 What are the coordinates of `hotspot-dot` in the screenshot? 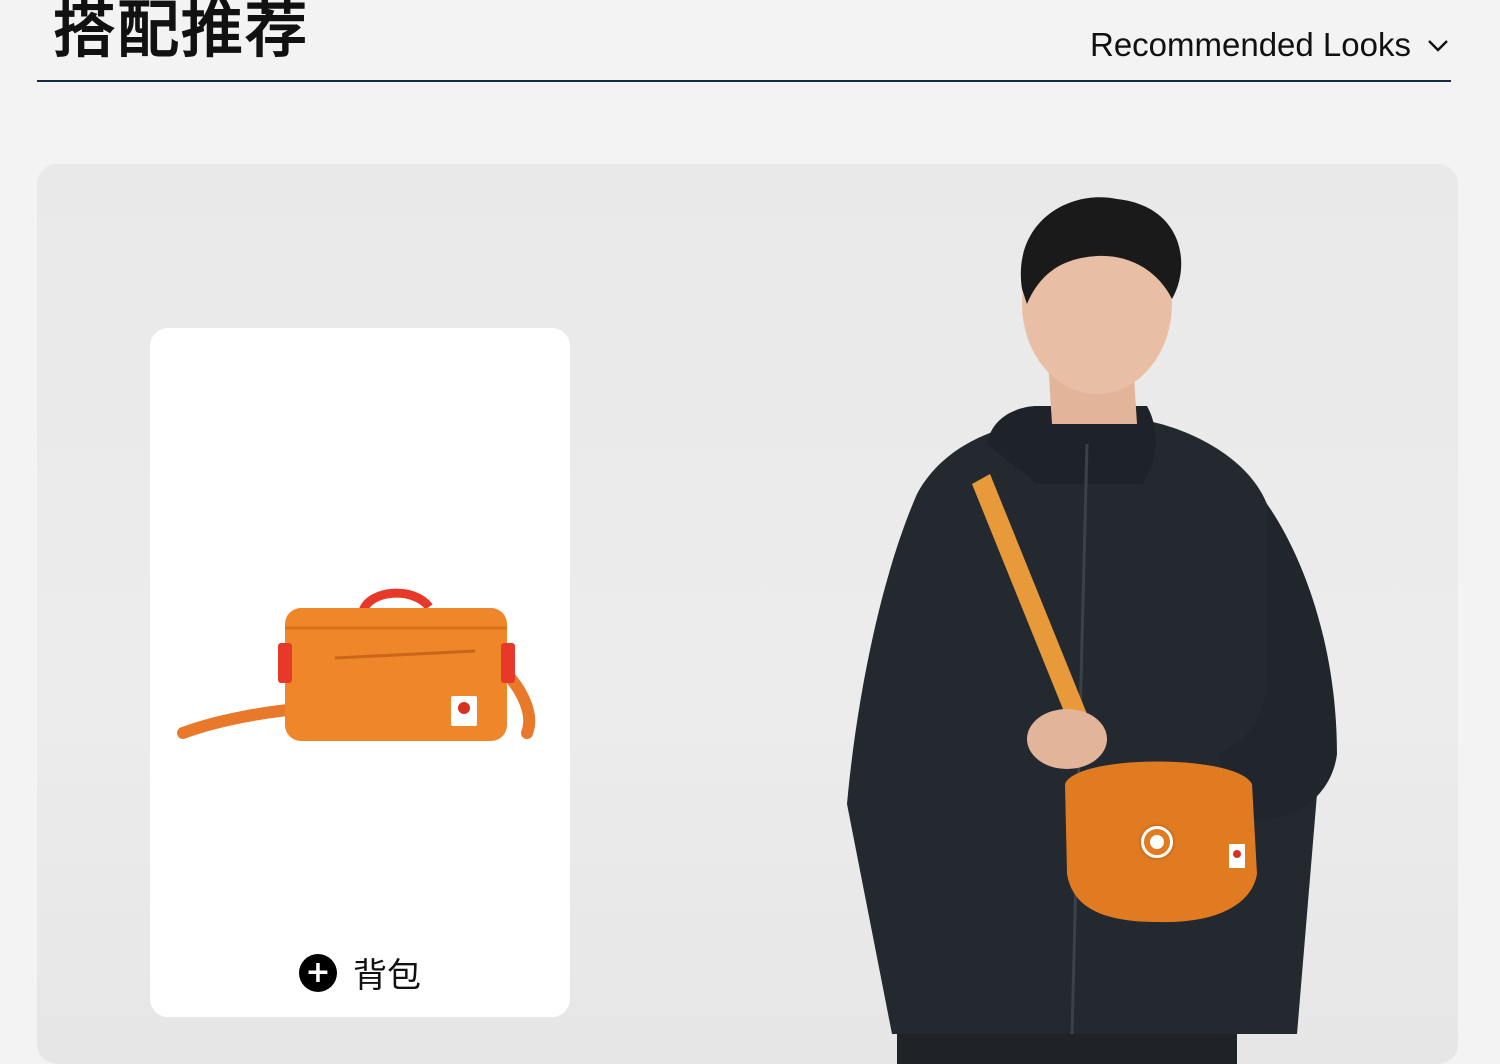 It's located at (1157, 842).